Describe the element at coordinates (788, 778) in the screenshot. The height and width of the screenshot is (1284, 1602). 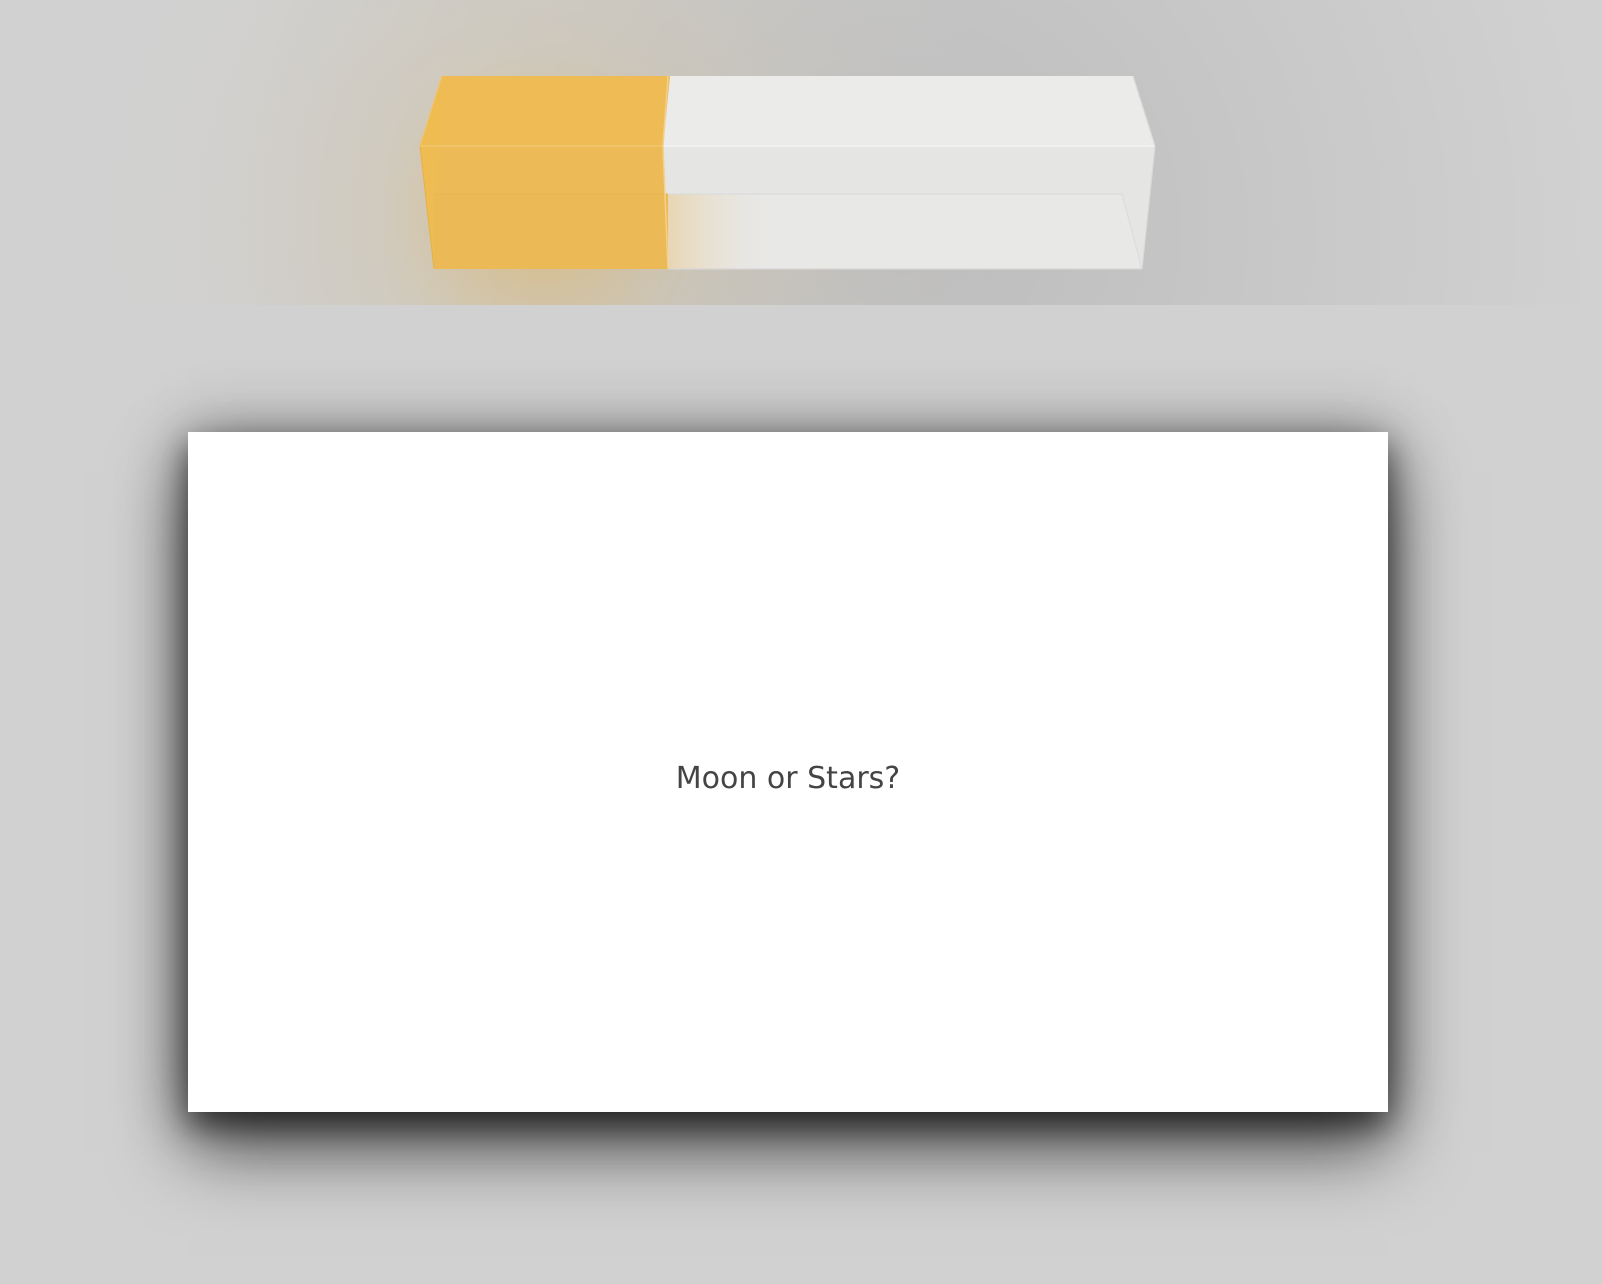
I see `card-question-text: Moon or Stars?` at that location.